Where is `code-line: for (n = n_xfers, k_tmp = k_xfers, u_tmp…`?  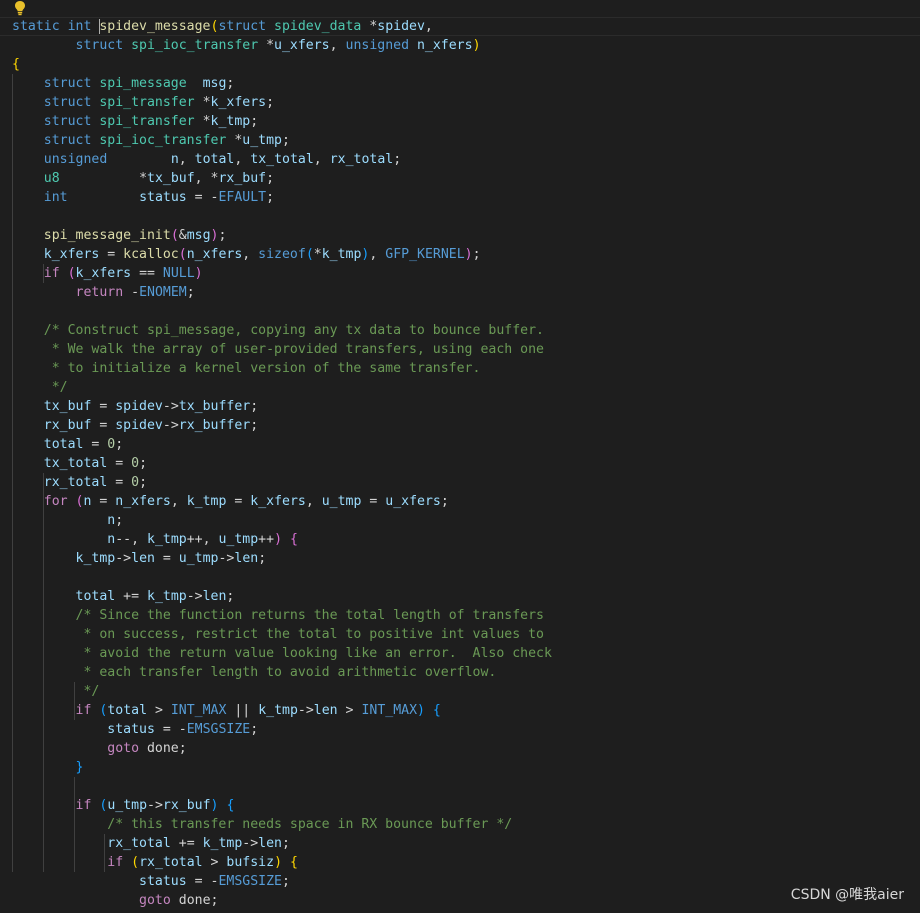 code-line: for (n = n_xfers, k_tmp = k_xfers, u_tmp… is located at coordinates (466, 501).